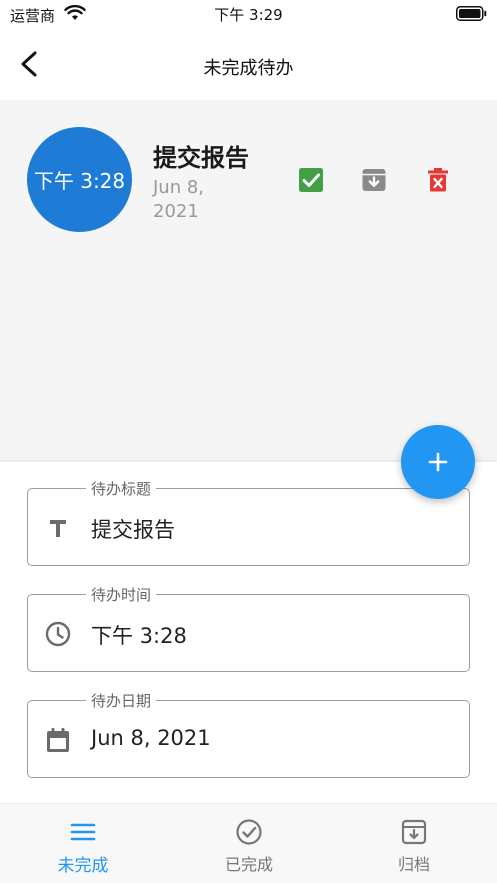  Describe the element at coordinates (133, 529) in the screenshot. I see `title-field-value: 提交报告` at that location.